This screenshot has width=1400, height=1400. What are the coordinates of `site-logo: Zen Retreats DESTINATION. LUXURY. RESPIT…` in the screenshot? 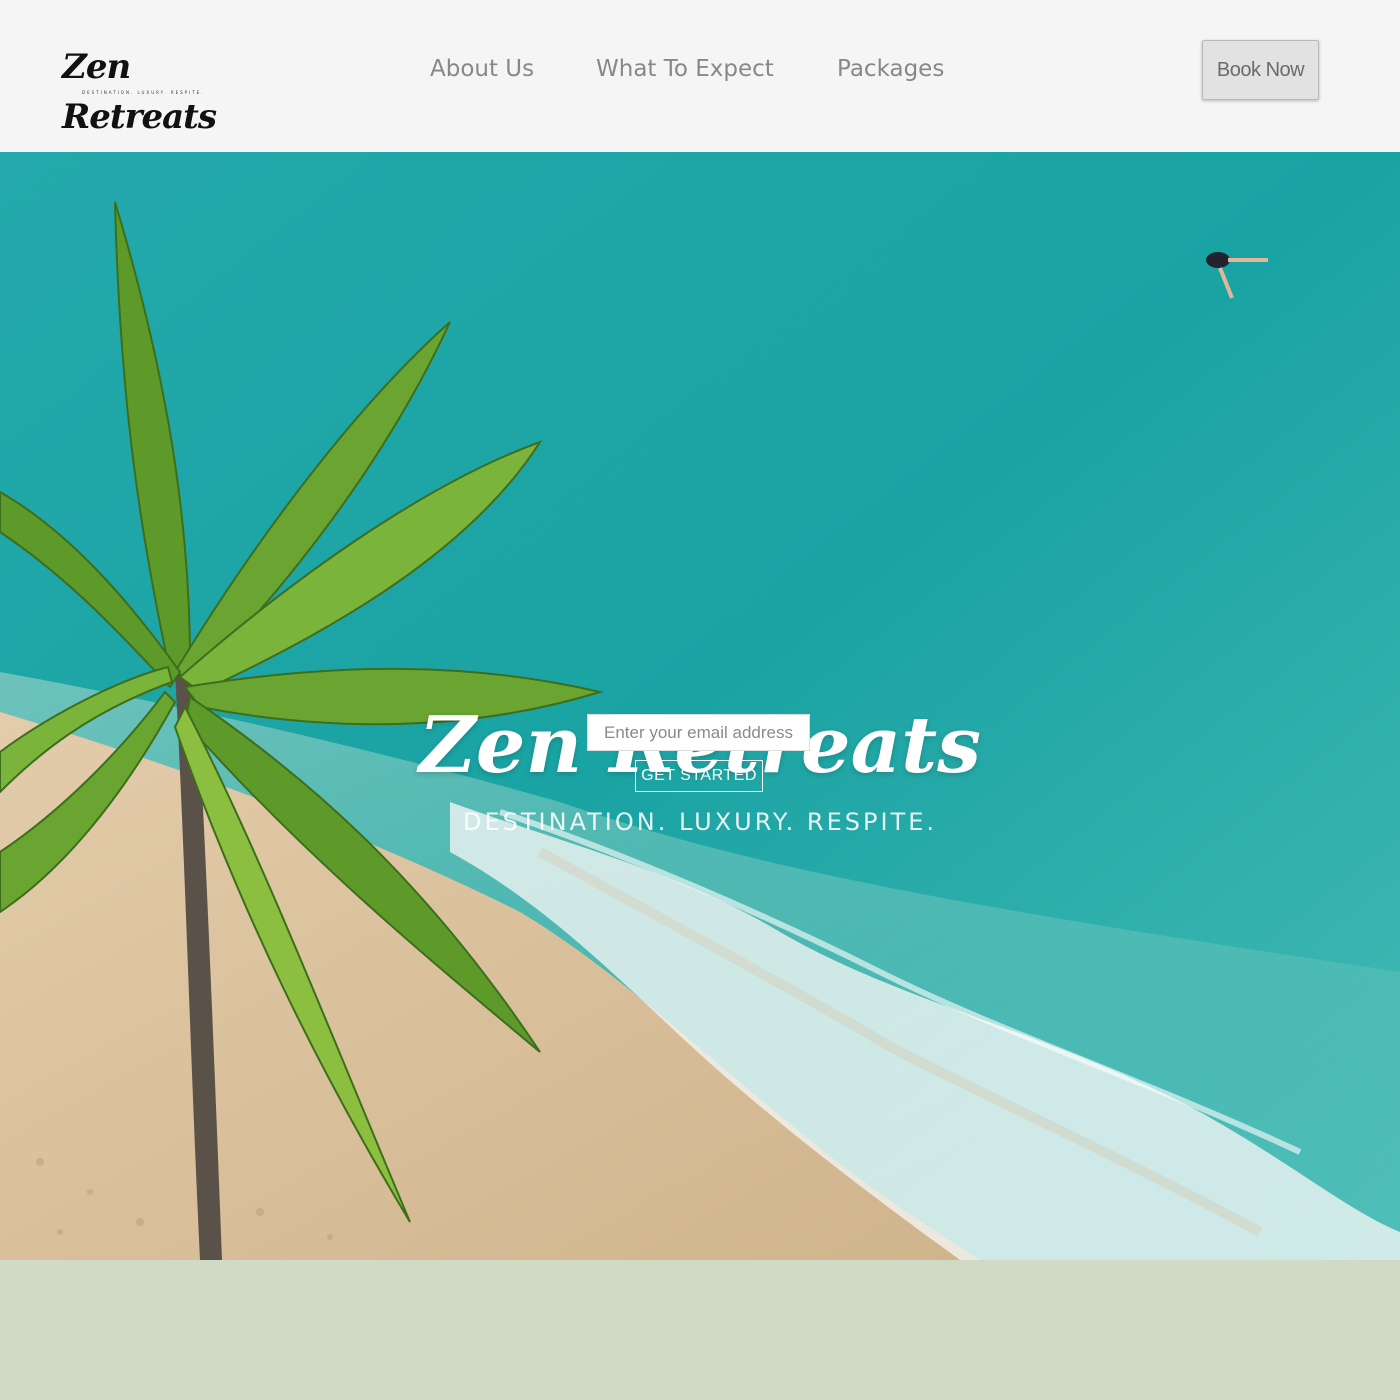 It's located at (152, 89).